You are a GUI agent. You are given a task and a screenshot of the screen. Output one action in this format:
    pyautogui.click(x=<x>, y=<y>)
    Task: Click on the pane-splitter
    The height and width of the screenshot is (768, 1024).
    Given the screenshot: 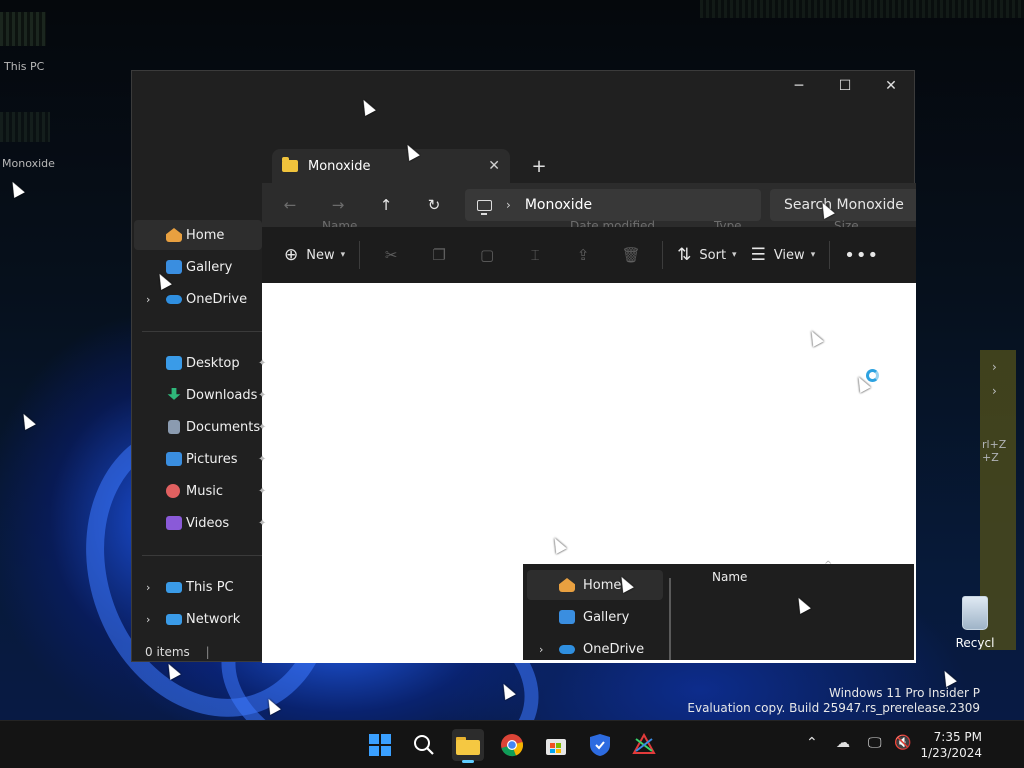 What is the action you would take?
    pyautogui.click(x=670, y=619)
    